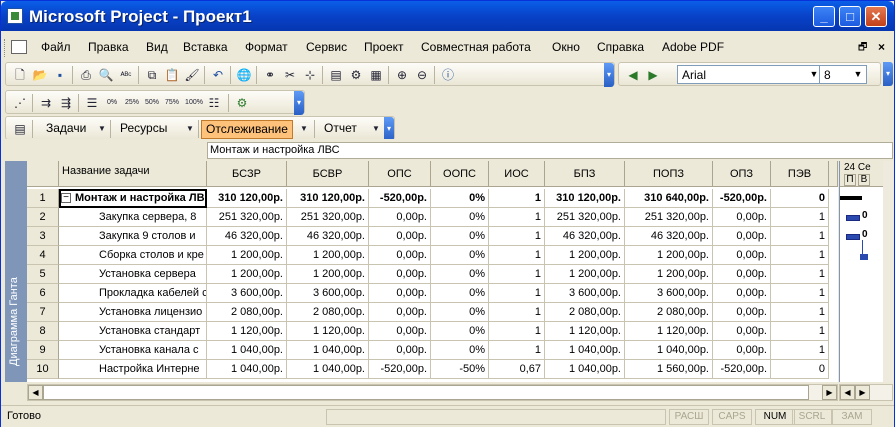 The image size is (895, 427). Describe the element at coordinates (133, 198) in the screenshot. I see `task-name-cell: − Монтаж и настройка ЛВ` at that location.